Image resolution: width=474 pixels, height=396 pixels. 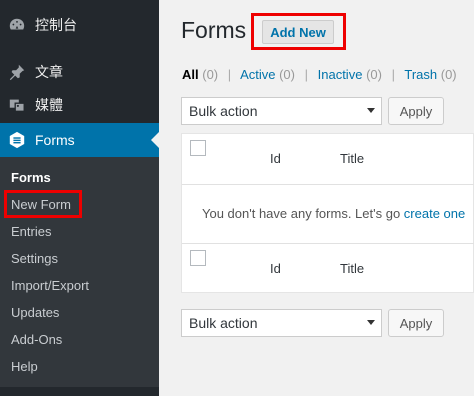 What do you see at coordinates (190, 74) in the screenshot?
I see `filter-all: All` at bounding box center [190, 74].